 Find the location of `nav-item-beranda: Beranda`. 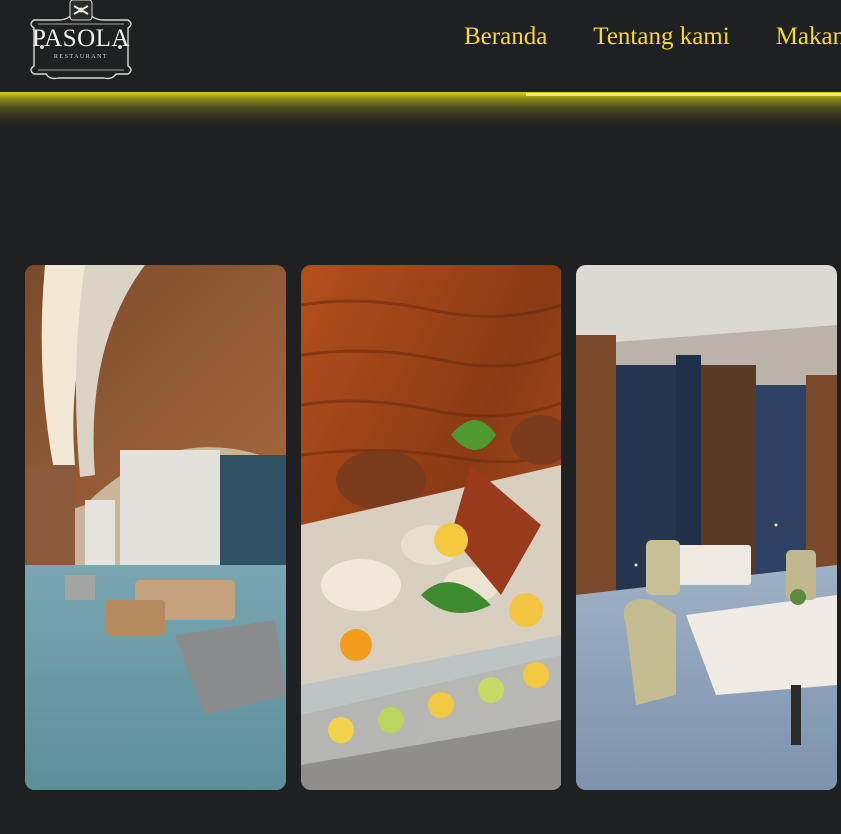

nav-item-beranda: Beranda is located at coordinates (505, 37).